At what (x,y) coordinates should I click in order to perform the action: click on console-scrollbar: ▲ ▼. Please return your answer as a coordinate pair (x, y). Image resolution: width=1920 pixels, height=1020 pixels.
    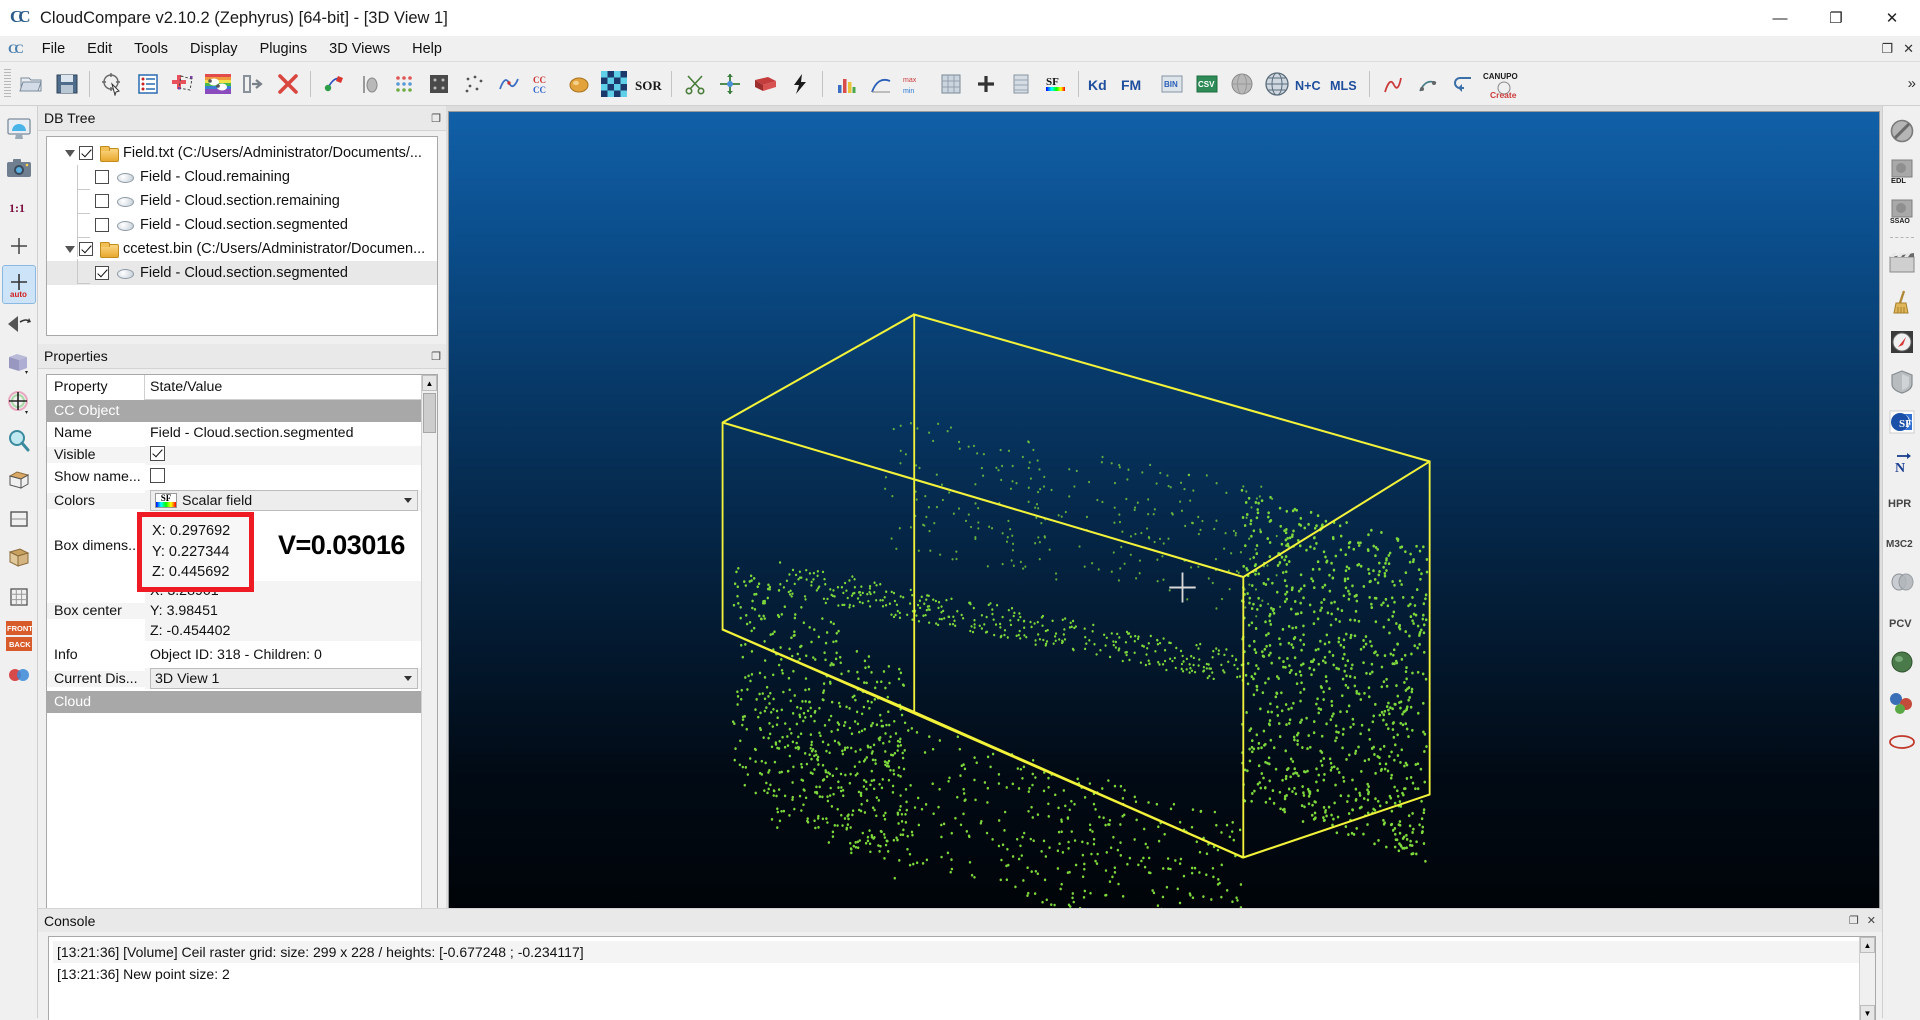
    Looking at the image, I should click on (1867, 978).